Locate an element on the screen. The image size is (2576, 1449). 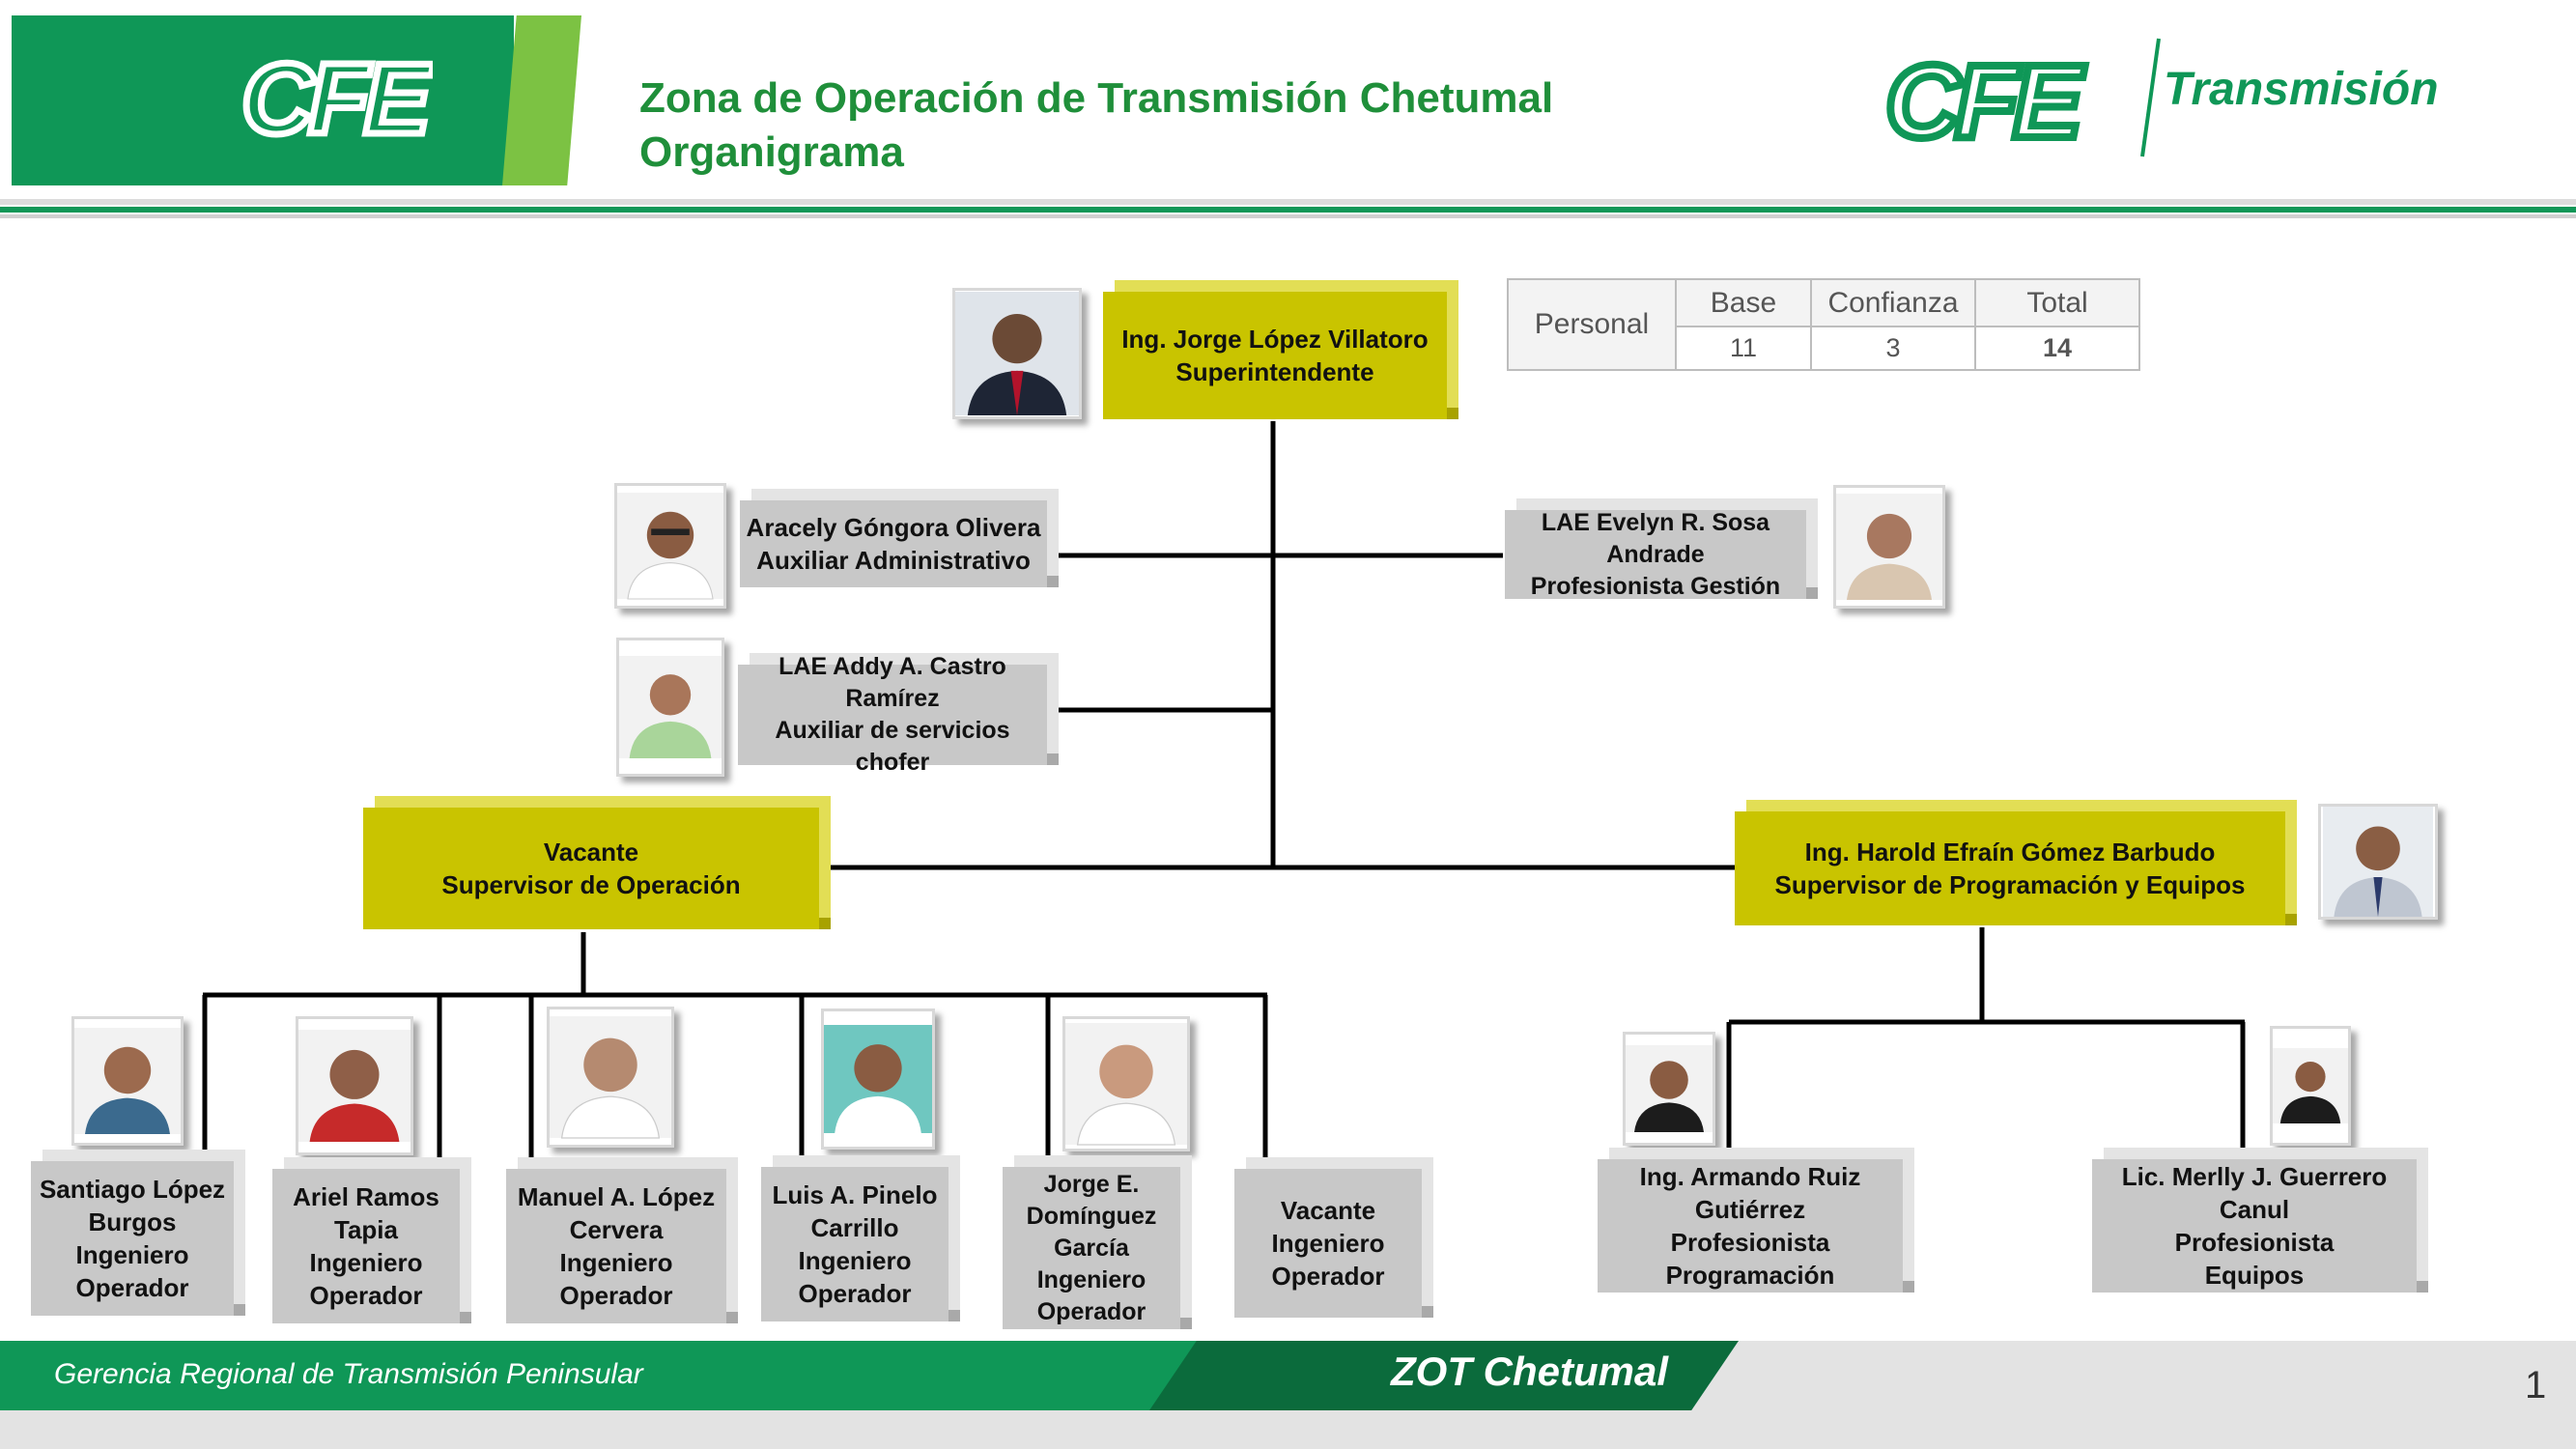
table-cell-confianza: 3 is located at coordinates (1893, 348).